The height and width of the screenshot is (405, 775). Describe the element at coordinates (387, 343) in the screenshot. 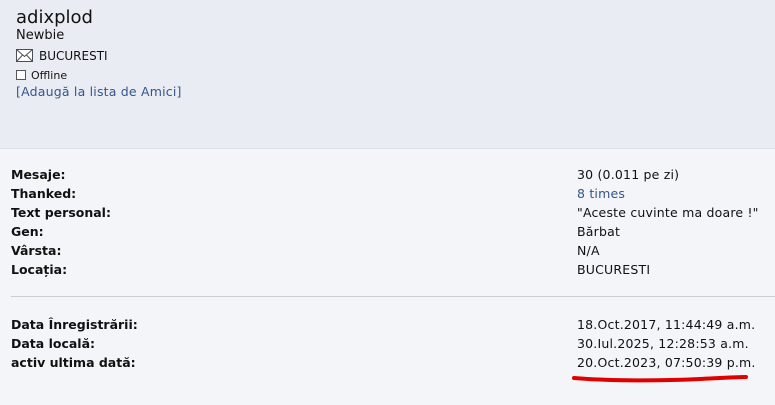

I see `date-row-local: Data locală: 30.Iul.2025, 12:28:53 a.m.` at that location.